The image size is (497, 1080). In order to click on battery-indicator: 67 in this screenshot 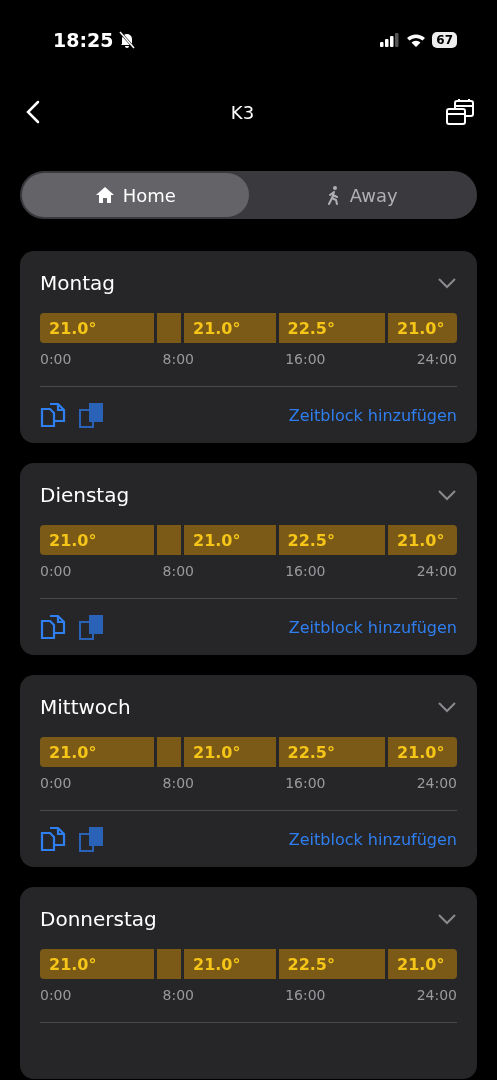, I will do `click(444, 40)`.